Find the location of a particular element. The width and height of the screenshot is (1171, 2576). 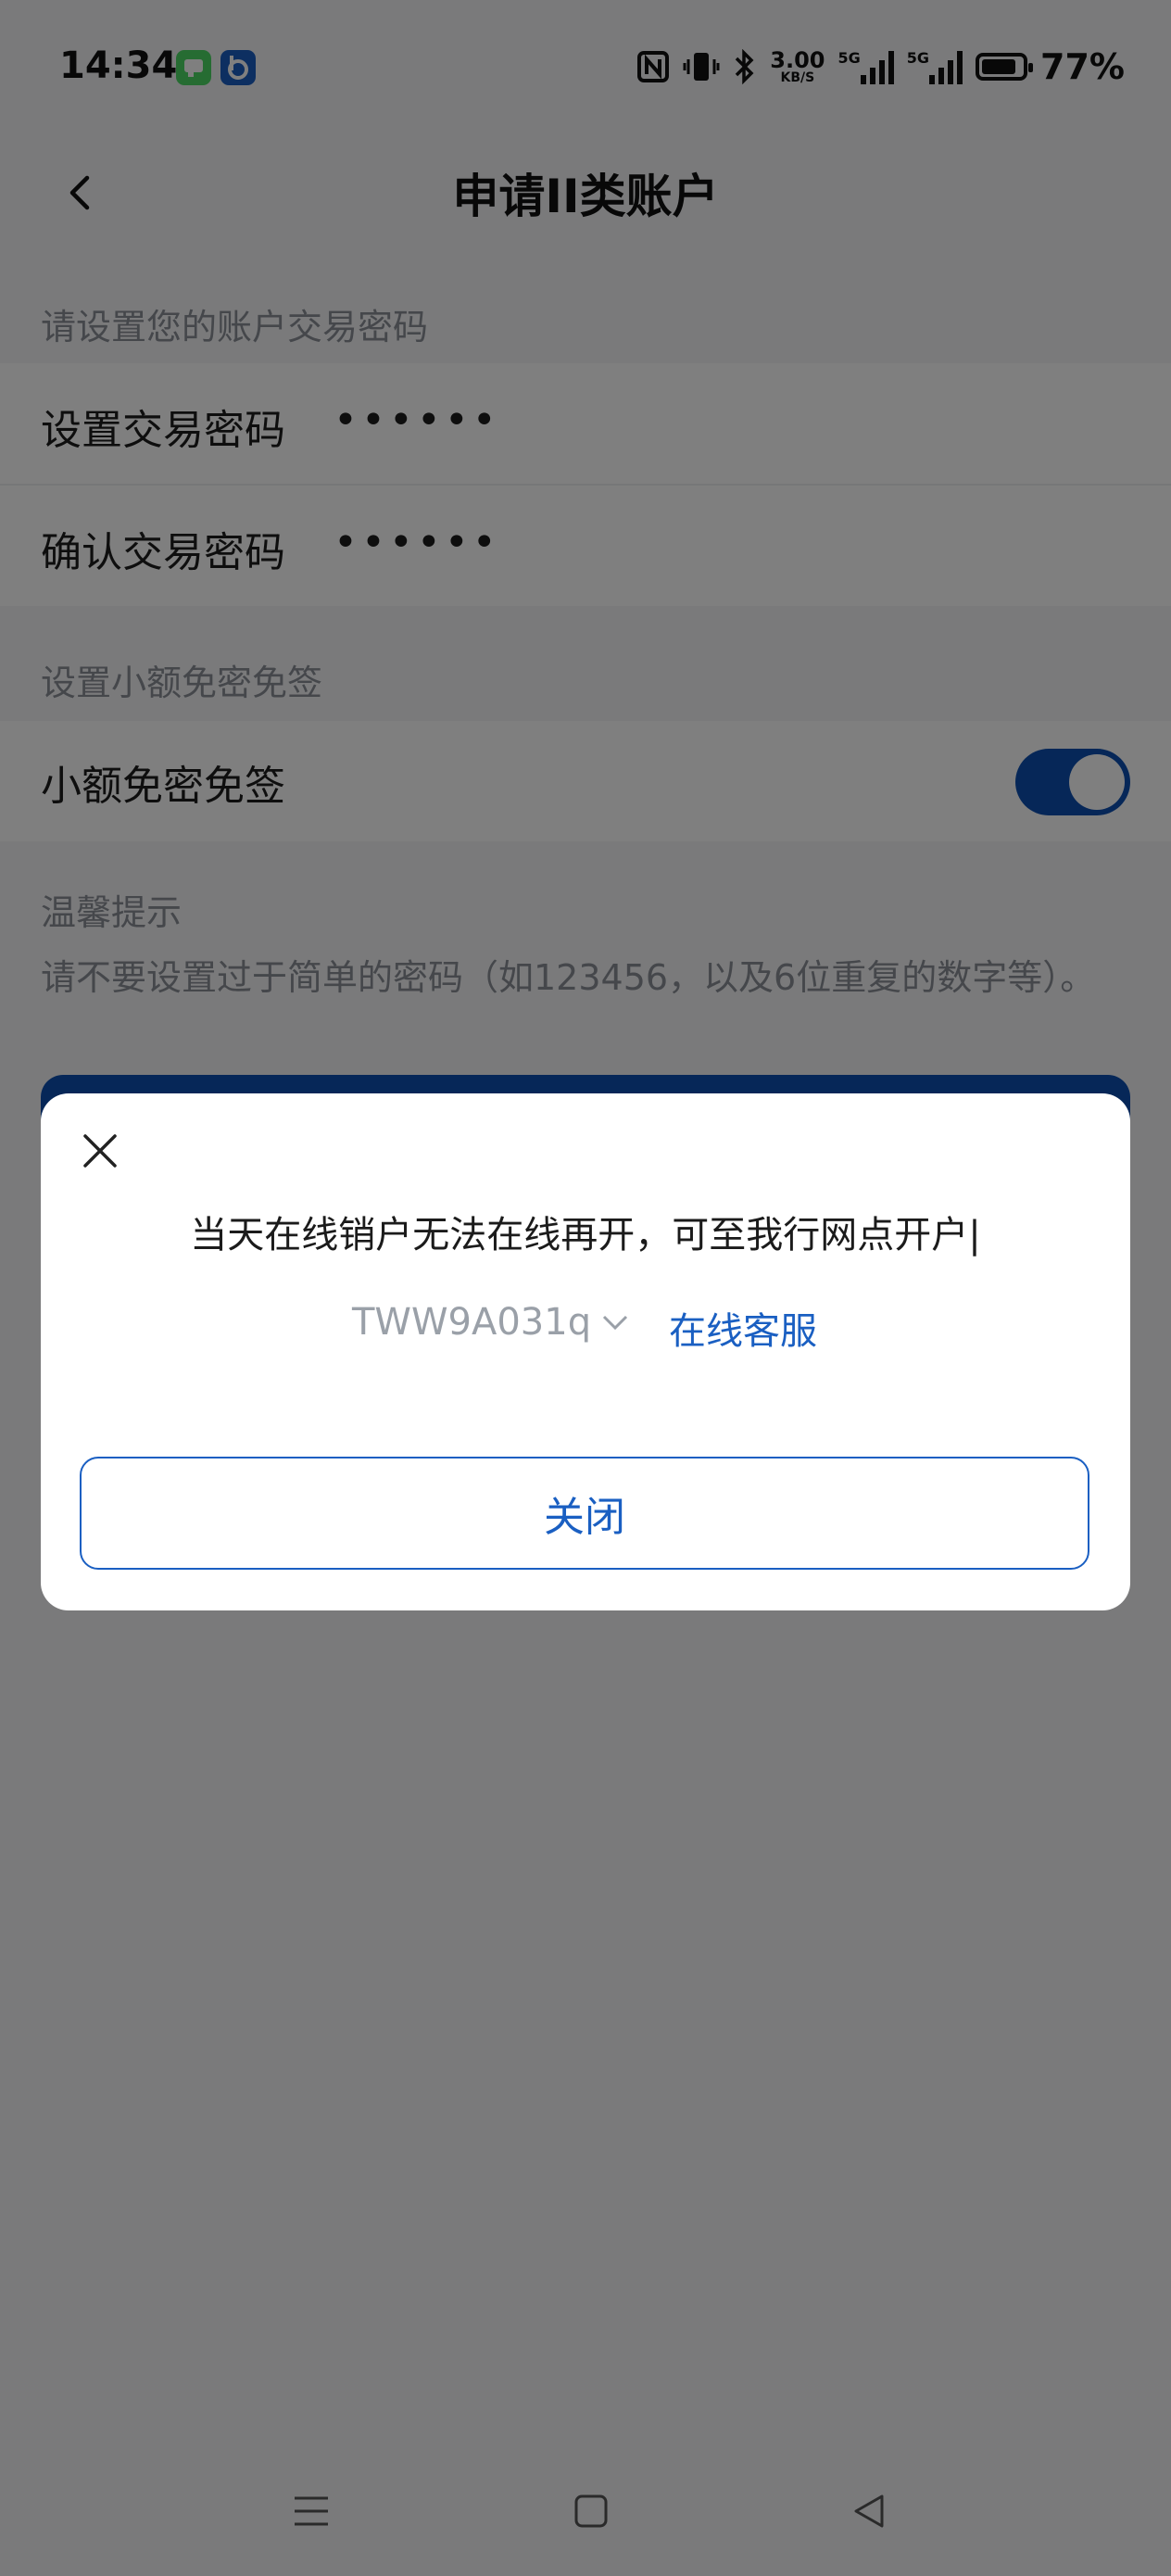

error-code-text: TWW9A031q is located at coordinates (472, 1322).